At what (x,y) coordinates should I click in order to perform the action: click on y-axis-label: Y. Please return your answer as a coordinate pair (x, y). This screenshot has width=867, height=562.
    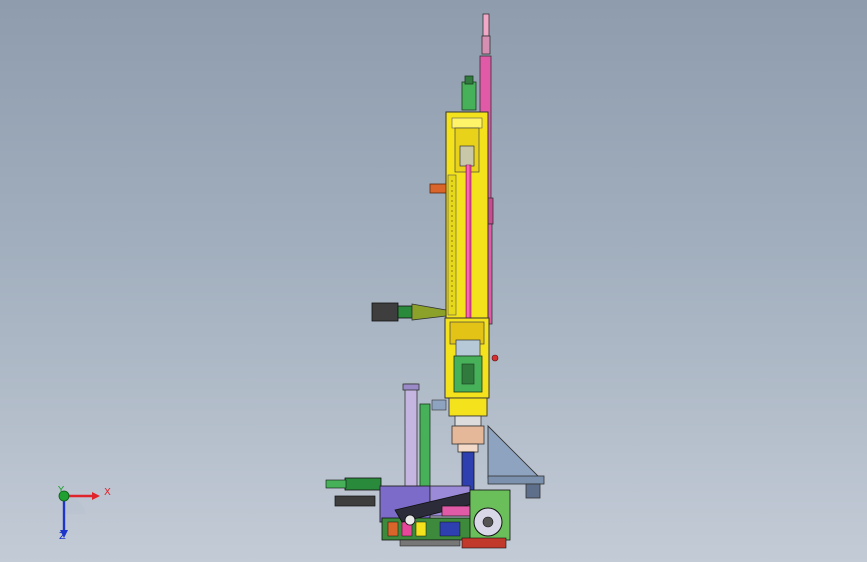
    Looking at the image, I should click on (61, 490).